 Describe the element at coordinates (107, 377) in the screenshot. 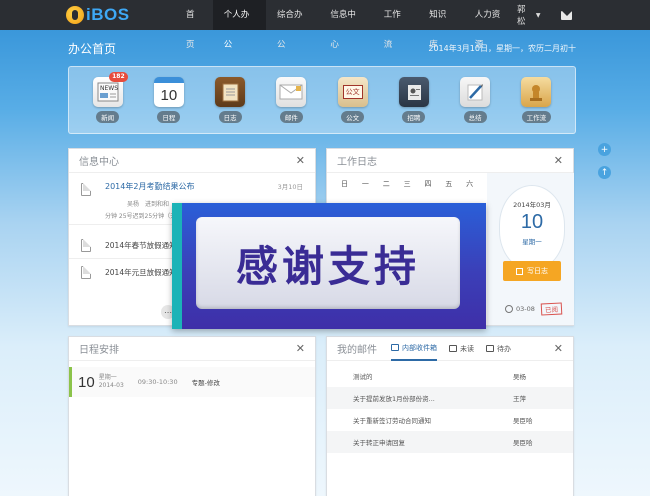

I see `schedule-weekday: 星期一` at that location.